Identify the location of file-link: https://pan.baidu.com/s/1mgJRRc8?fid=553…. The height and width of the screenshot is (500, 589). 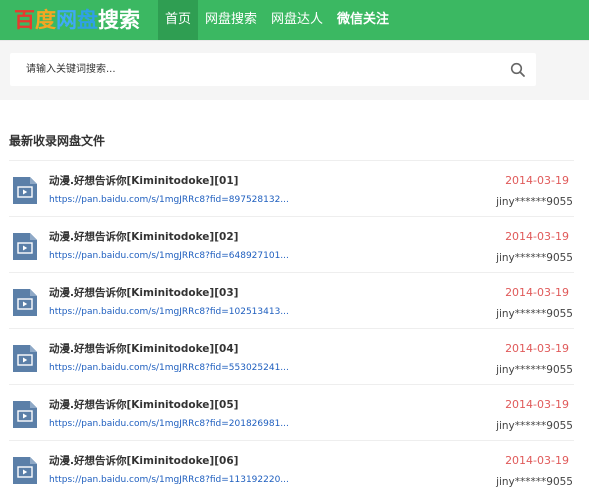
(169, 368).